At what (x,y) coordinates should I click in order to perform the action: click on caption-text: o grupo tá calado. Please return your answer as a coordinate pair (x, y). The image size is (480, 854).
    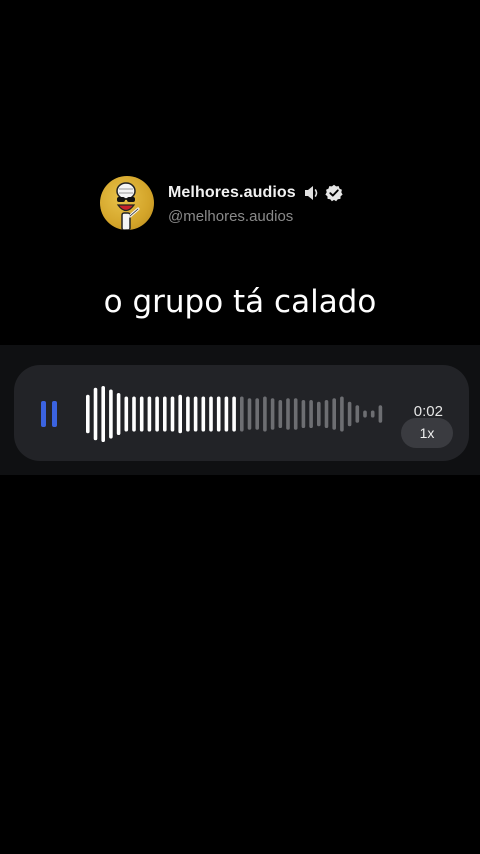
    Looking at the image, I should click on (240, 302).